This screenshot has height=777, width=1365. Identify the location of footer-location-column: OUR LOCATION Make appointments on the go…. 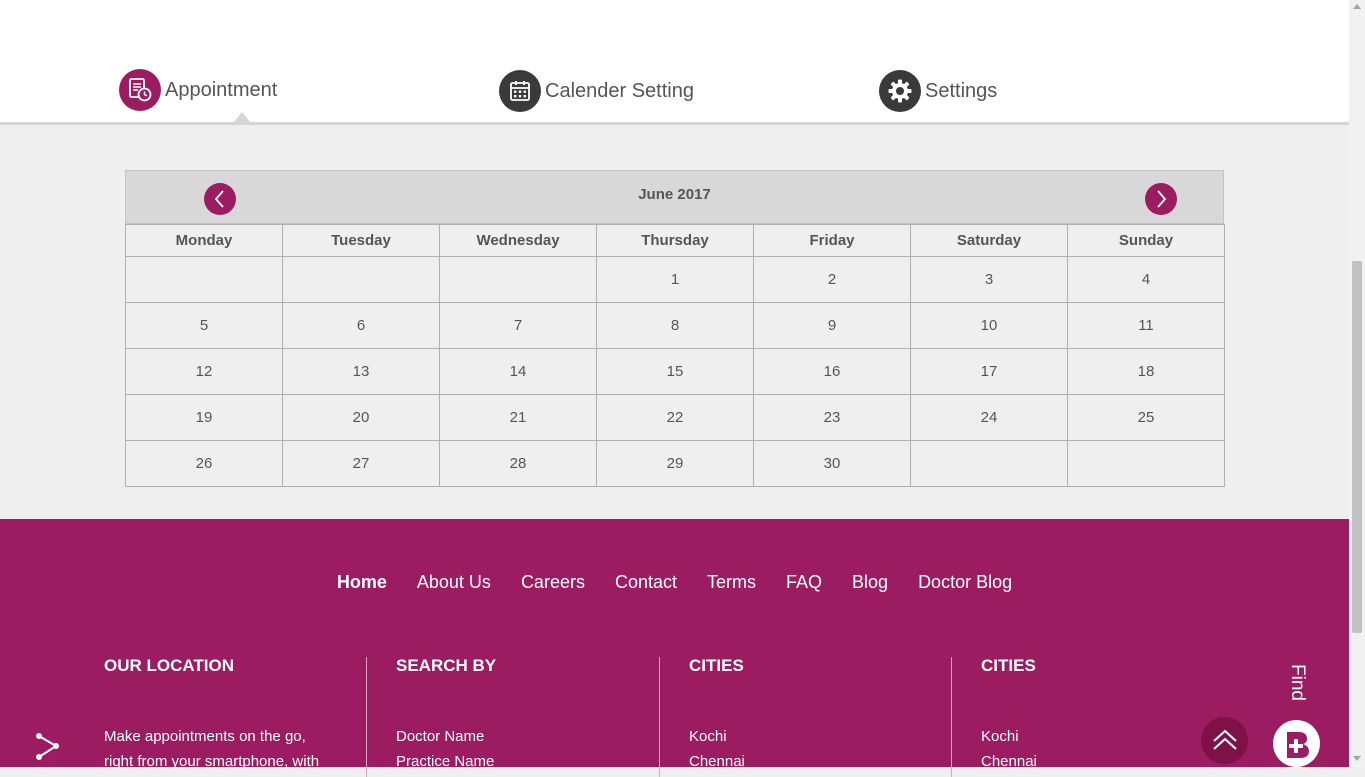
(229, 715).